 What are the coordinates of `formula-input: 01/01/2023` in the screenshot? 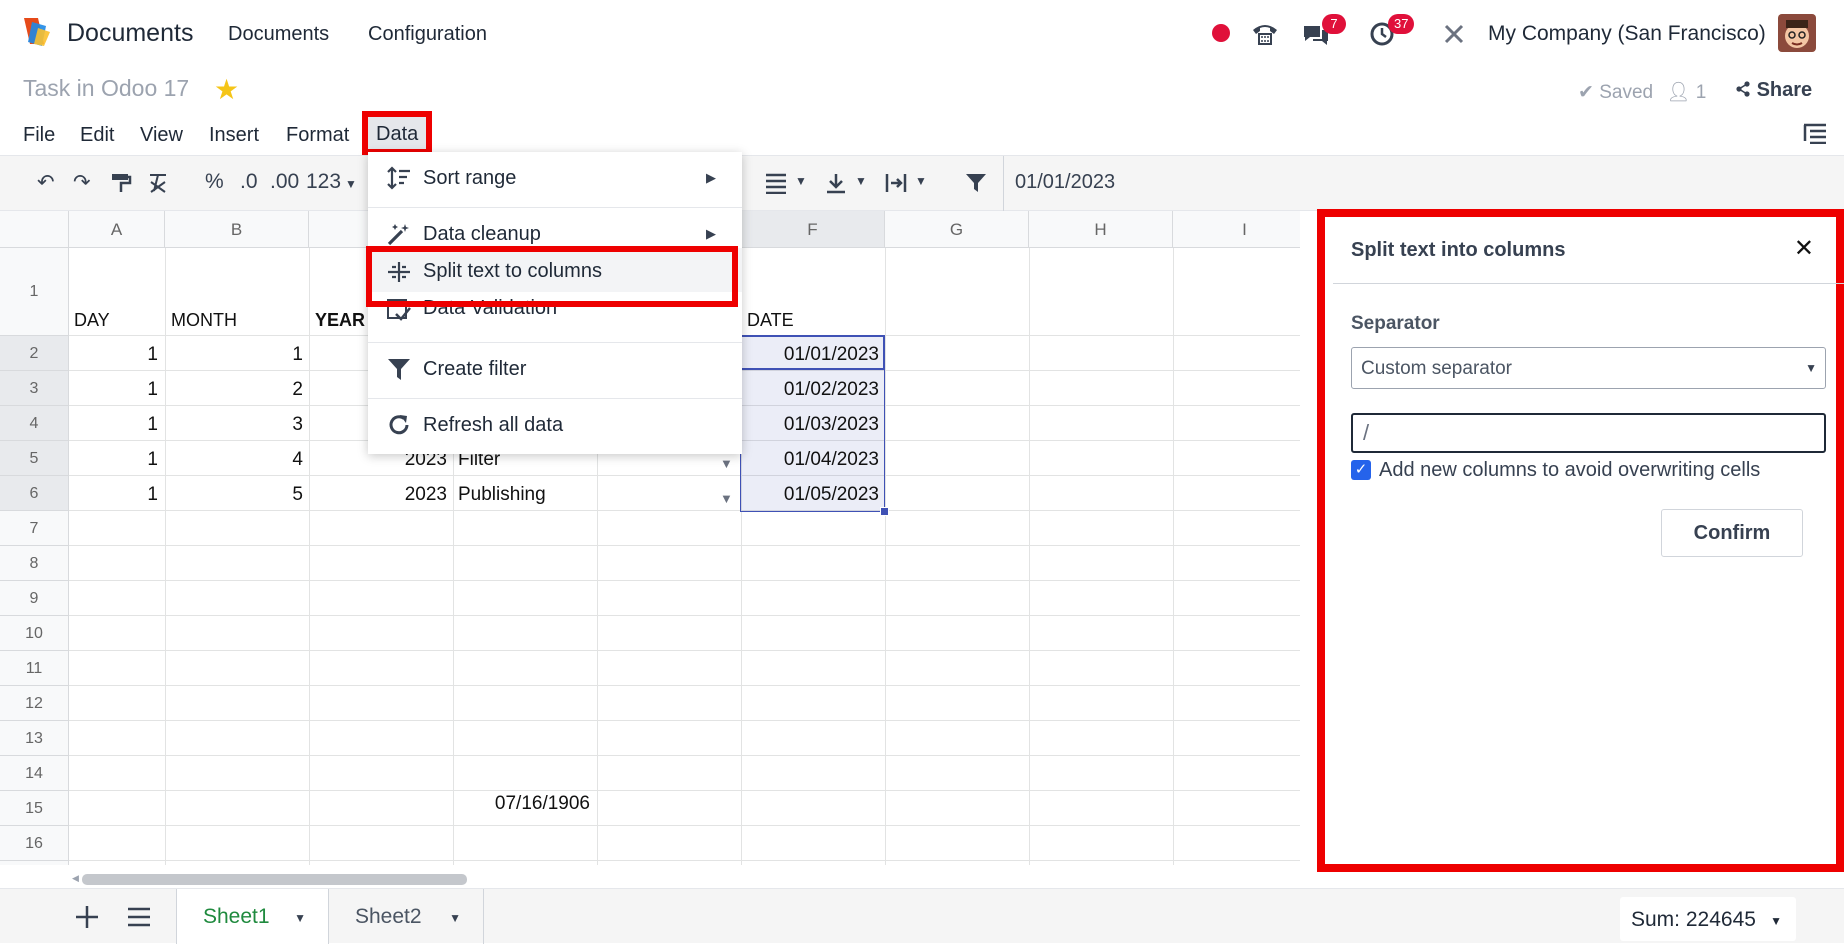 It's located at (1065, 182).